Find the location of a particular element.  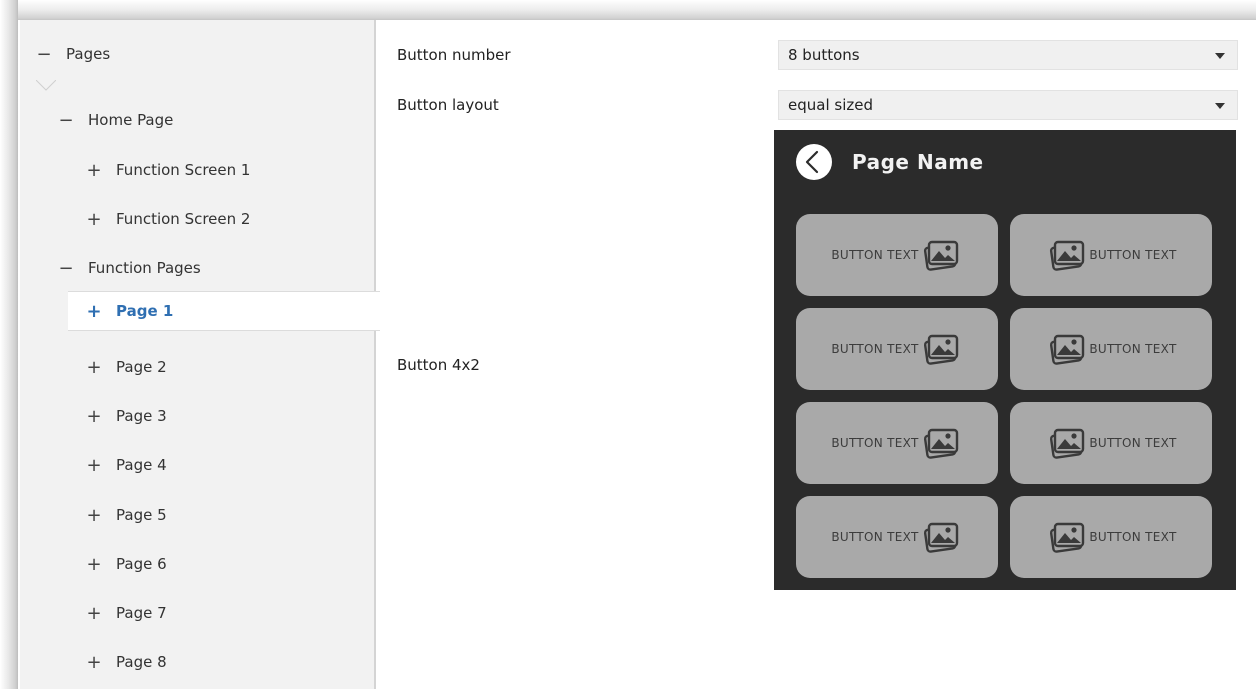

button-number-select: 8 buttons is located at coordinates (1008, 55).